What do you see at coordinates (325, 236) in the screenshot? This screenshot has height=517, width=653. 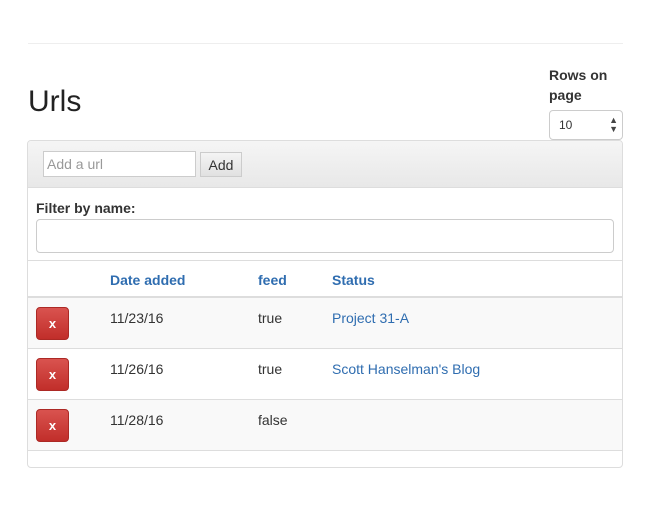 I see `filter-by-name-input` at bounding box center [325, 236].